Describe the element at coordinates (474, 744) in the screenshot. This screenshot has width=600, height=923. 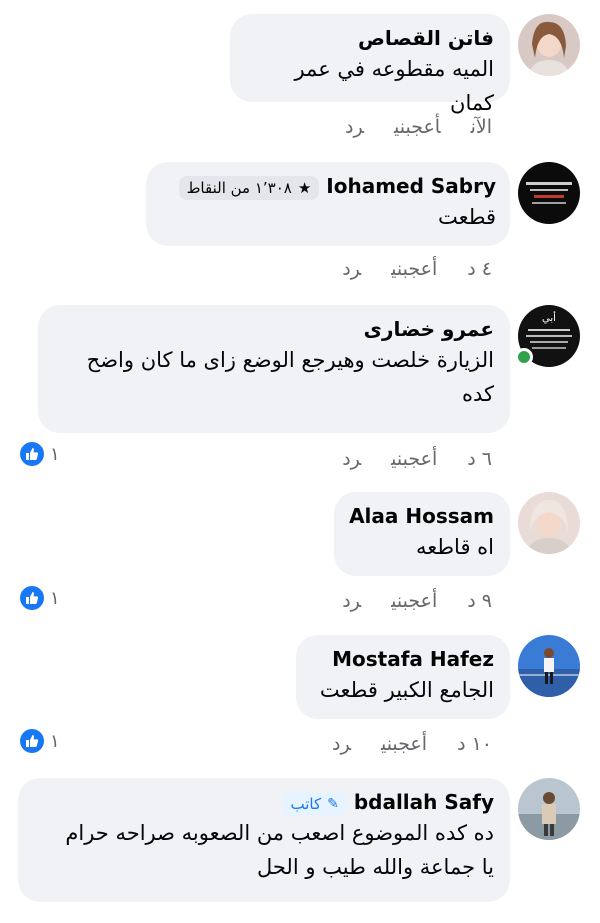
I see `timestamp: ١٠ د` at that location.